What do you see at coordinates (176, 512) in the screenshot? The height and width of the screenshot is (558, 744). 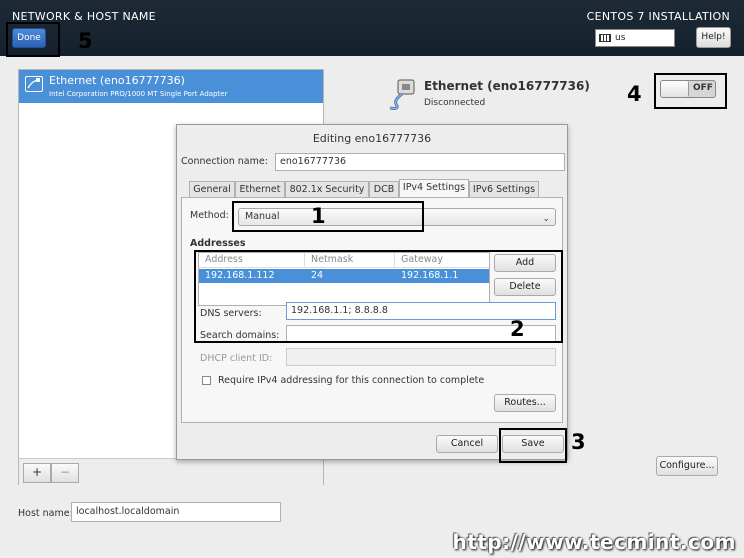 I see `hostname-field: localhost.localdomain` at bounding box center [176, 512].